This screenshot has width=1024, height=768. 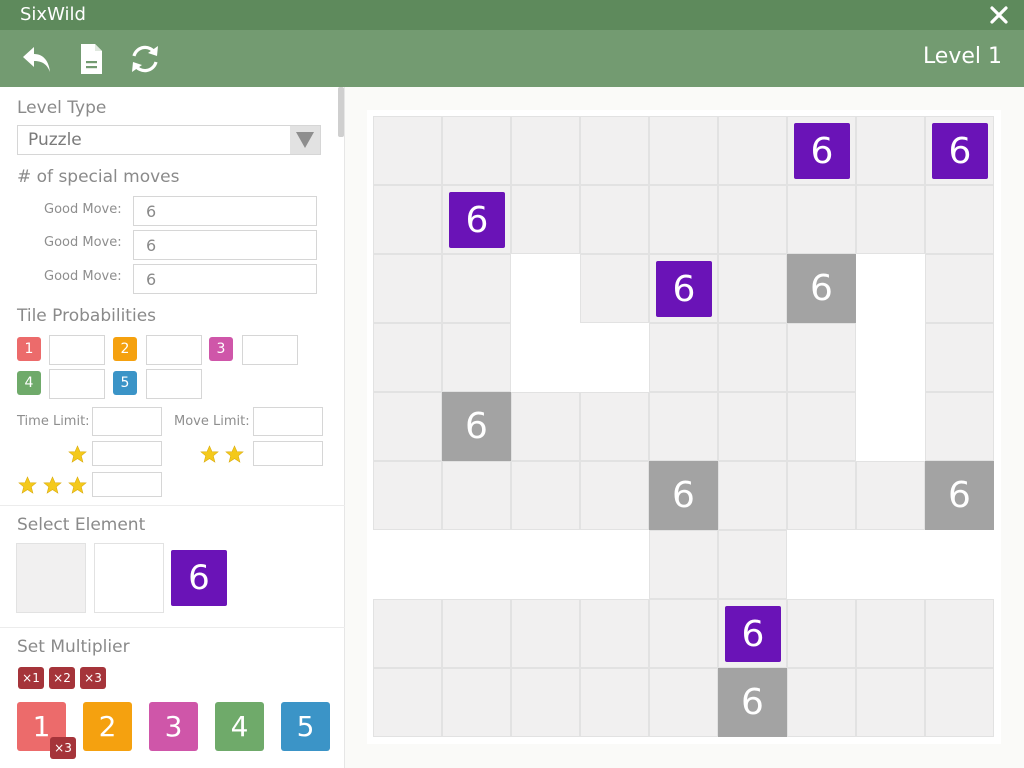 What do you see at coordinates (127, 484) in the screenshot?
I see `time-three-star-field` at bounding box center [127, 484].